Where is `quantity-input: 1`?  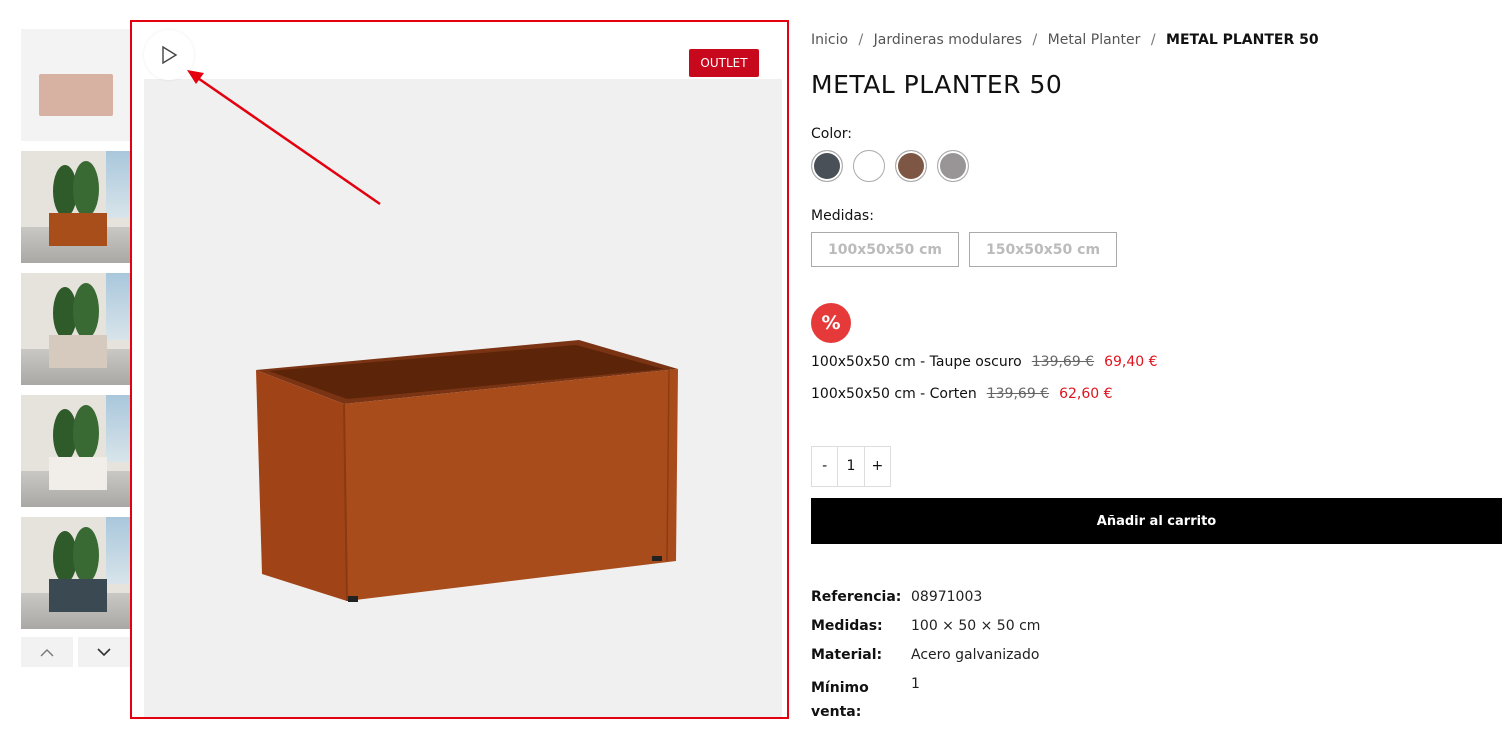
quantity-input: 1 is located at coordinates (851, 466).